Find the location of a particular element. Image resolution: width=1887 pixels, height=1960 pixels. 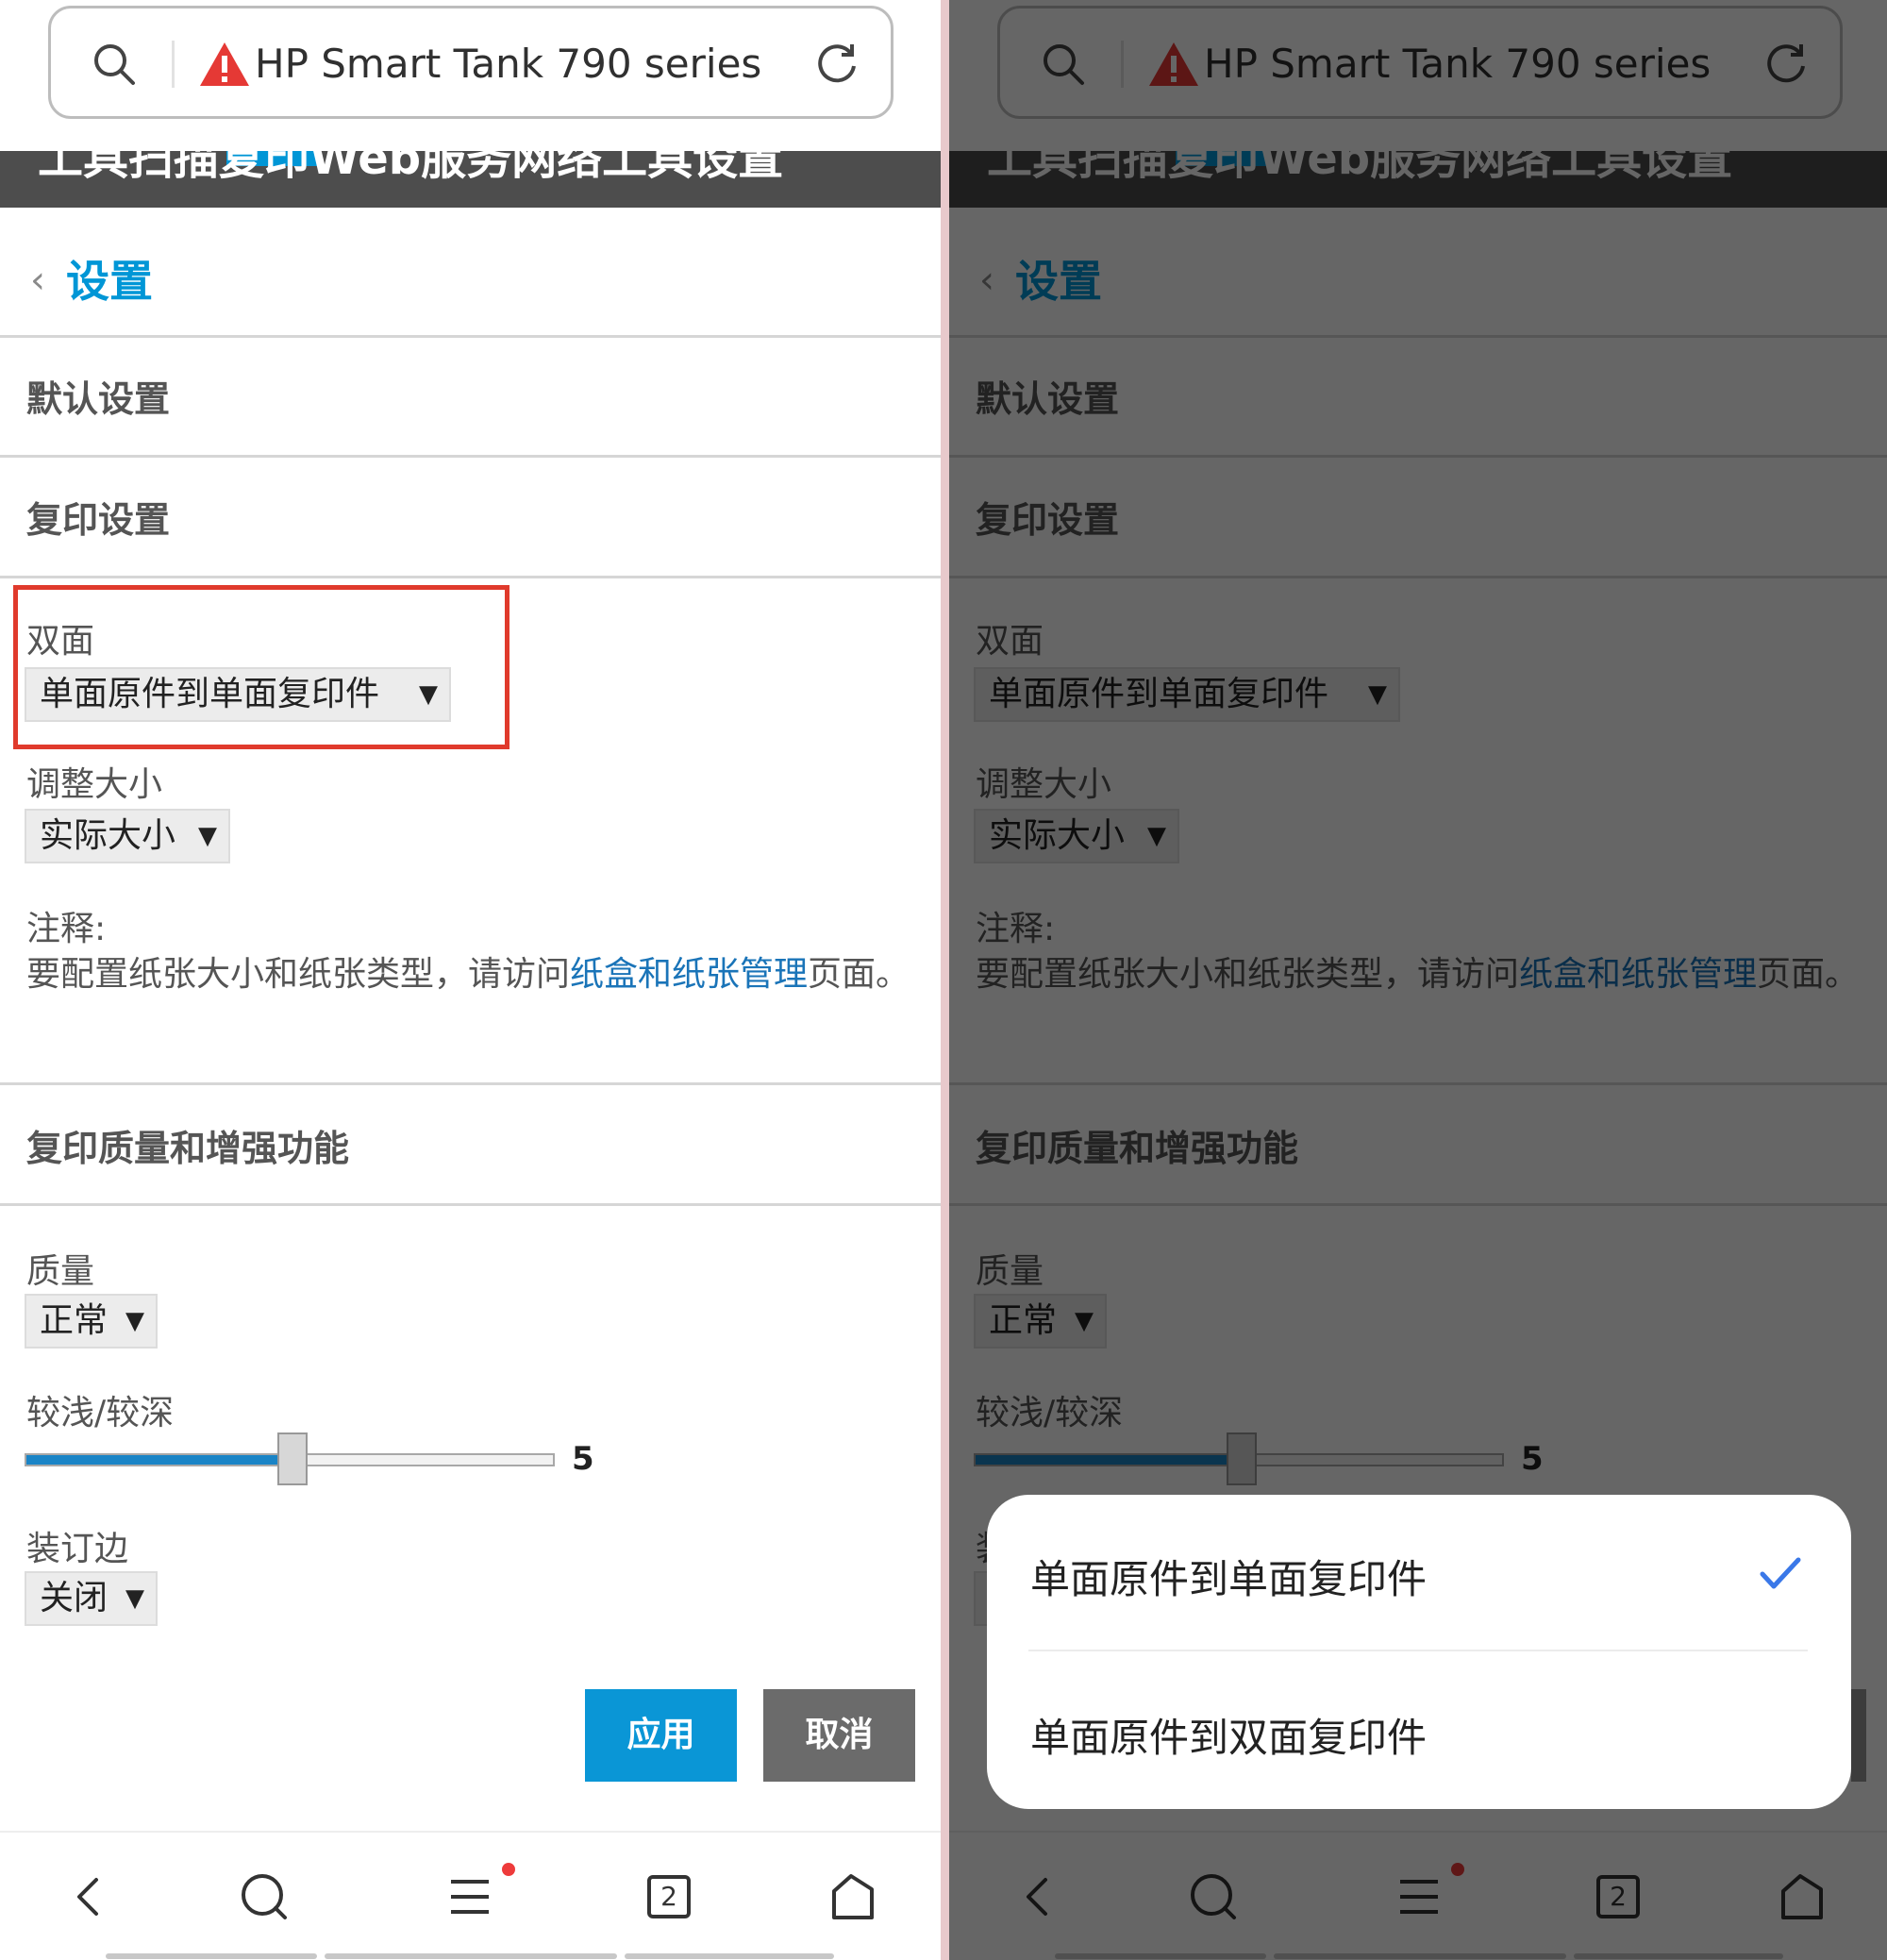

header-band: 工具扫描复印Web服务网络工具设置 is located at coordinates (470, 179).